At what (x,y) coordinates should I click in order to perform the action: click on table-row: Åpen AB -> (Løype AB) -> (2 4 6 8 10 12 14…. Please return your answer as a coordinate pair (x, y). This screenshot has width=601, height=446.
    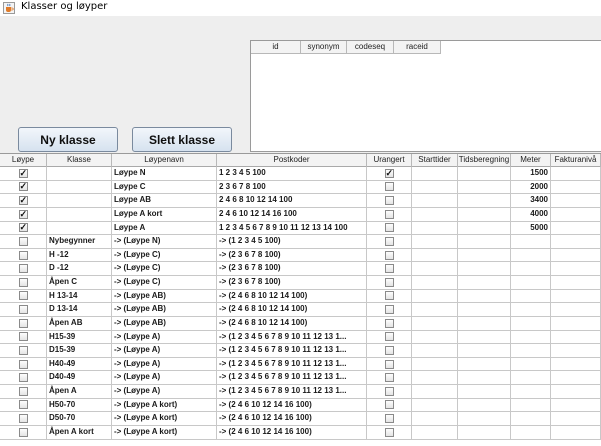
    Looking at the image, I should click on (300, 323).